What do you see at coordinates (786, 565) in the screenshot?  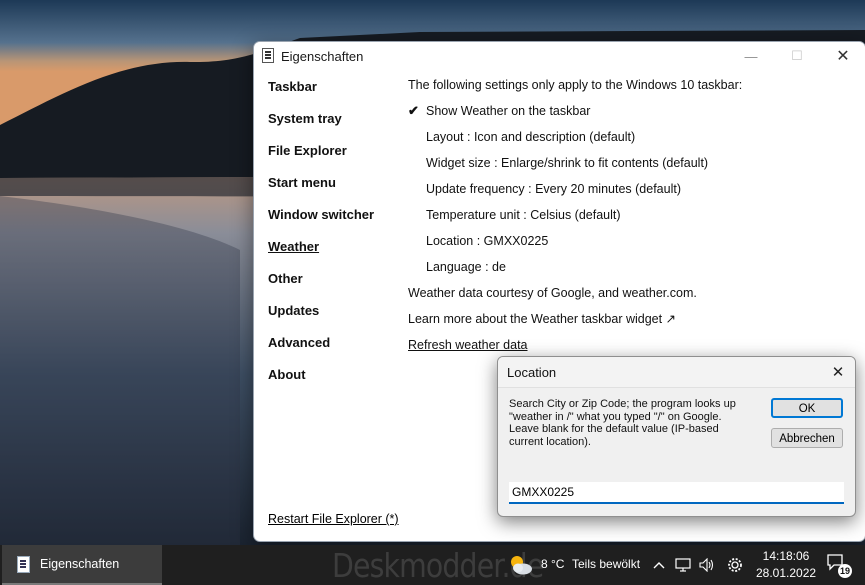 I see `clock: 14:18:06 28.01.2022` at bounding box center [786, 565].